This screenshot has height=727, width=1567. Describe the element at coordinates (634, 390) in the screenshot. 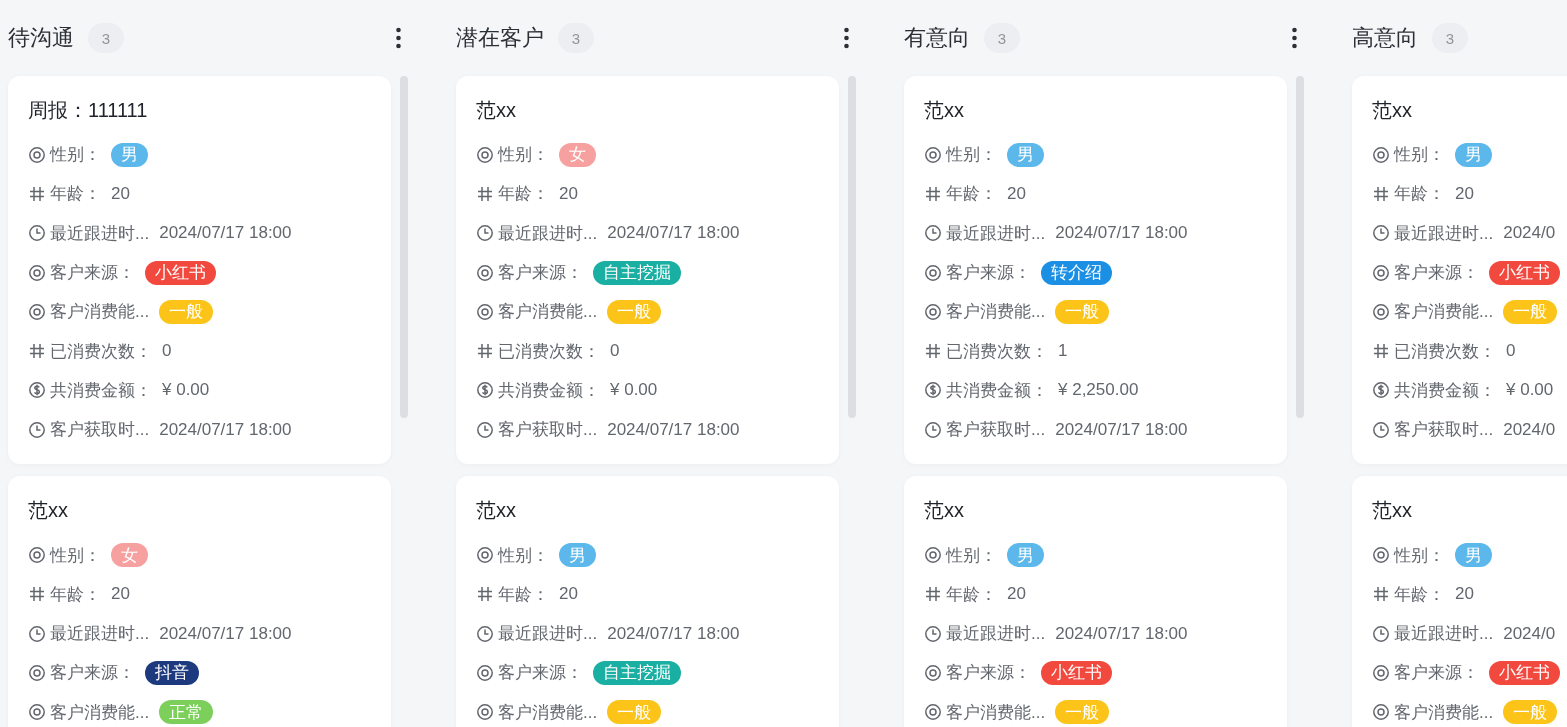

I see `field-value: ¥ 0.00` at that location.